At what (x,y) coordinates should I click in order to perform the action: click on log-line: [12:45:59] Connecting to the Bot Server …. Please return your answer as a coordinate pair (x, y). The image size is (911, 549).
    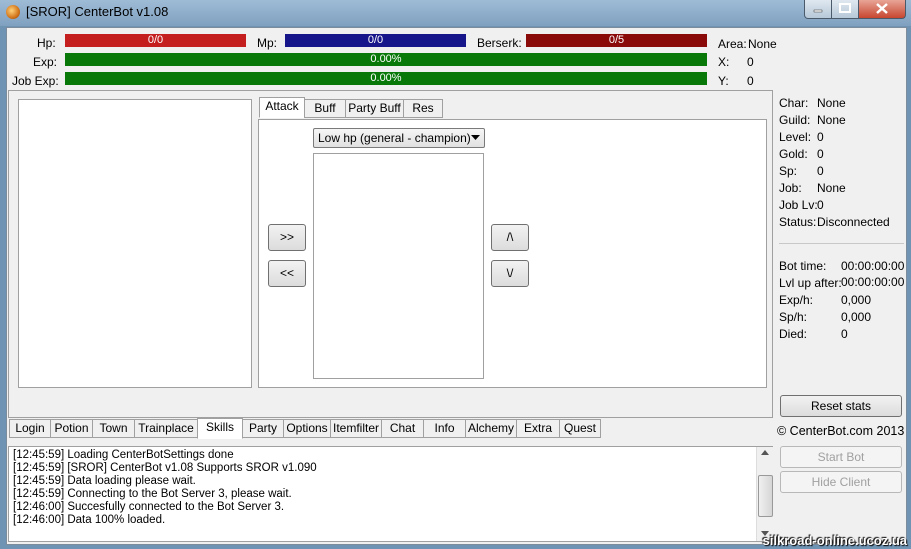
    Looking at the image, I should click on (152, 494).